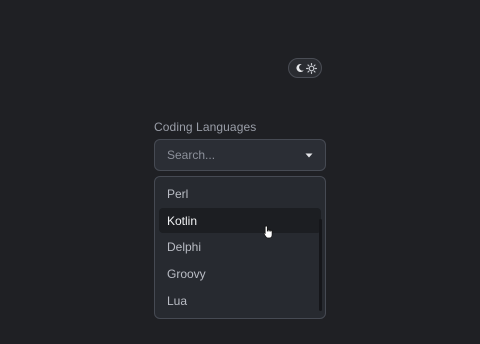 The image size is (480, 344). What do you see at coordinates (235, 155) in the screenshot?
I see `search-input` at bounding box center [235, 155].